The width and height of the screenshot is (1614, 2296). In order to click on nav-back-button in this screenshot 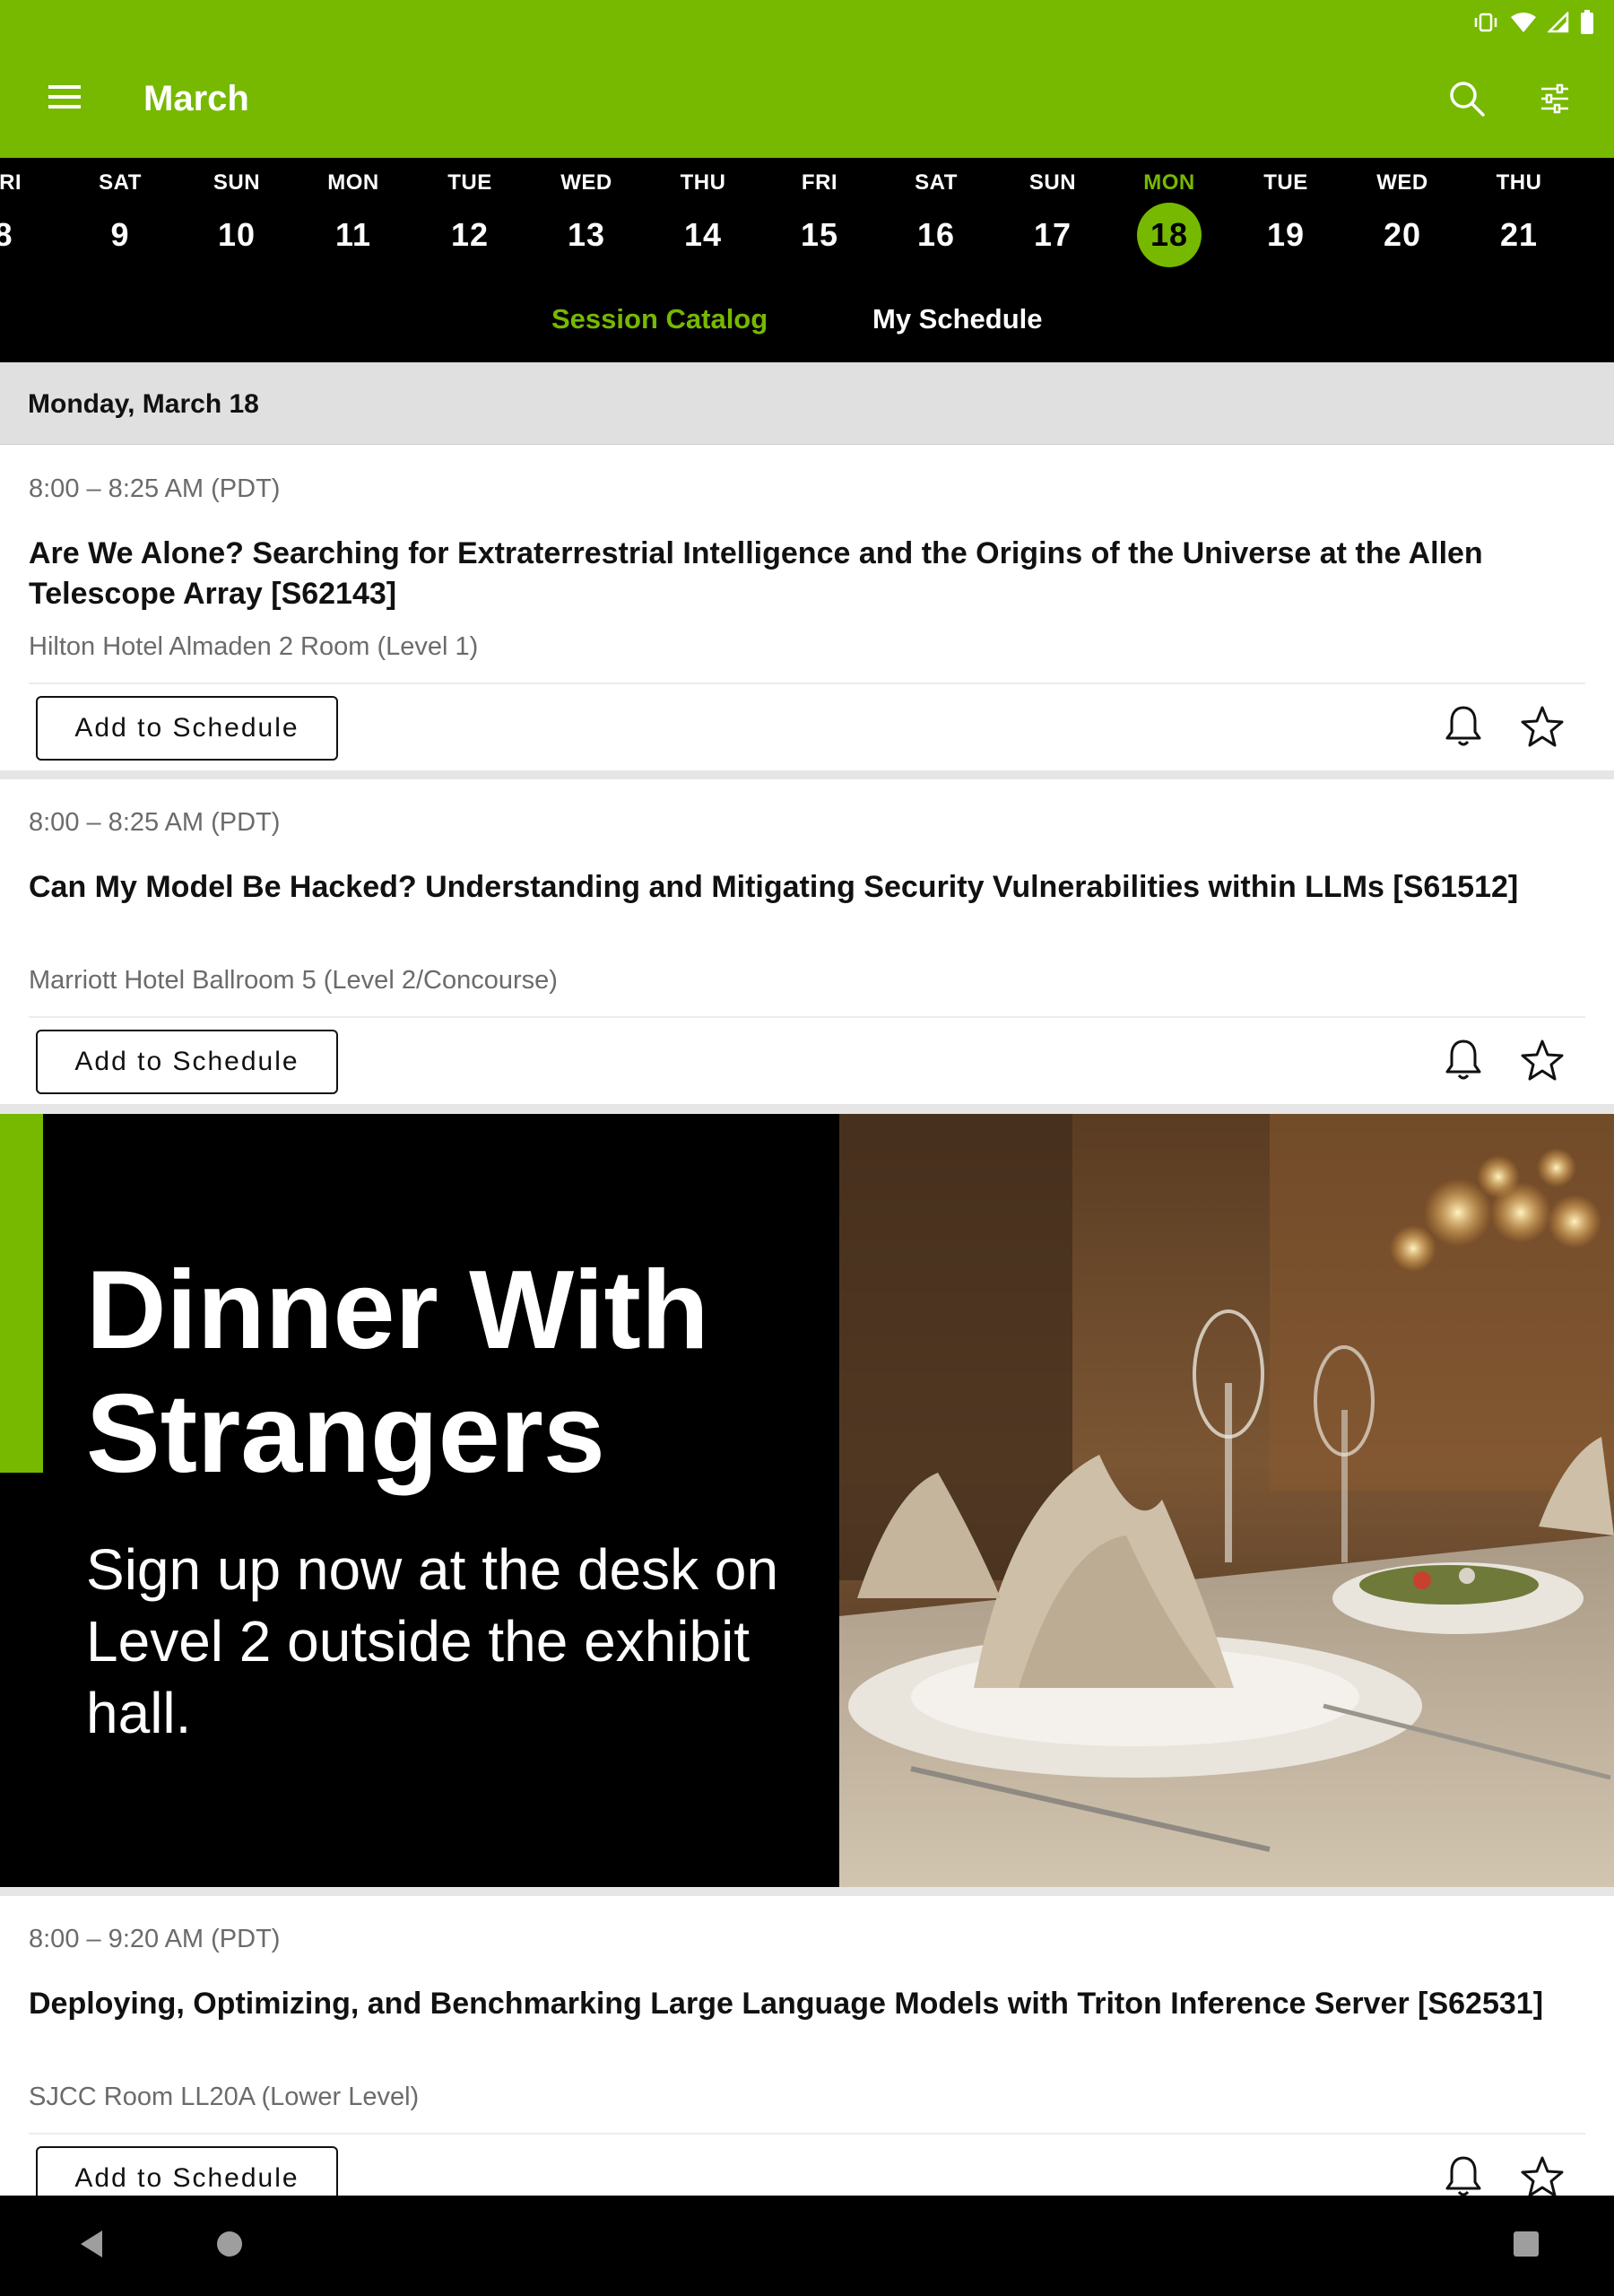, I will do `click(91, 2245)`.